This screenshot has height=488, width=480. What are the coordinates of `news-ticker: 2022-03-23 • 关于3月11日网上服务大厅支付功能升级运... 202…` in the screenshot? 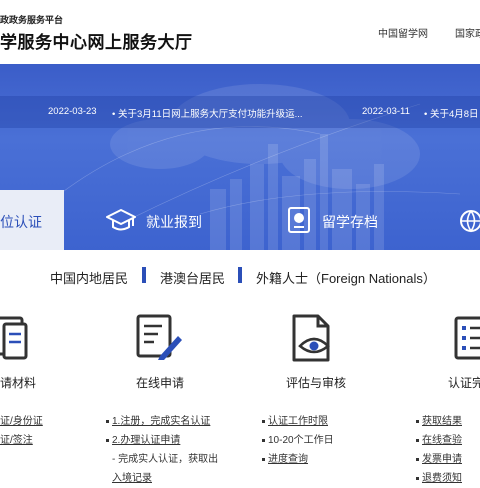 It's located at (240, 112).